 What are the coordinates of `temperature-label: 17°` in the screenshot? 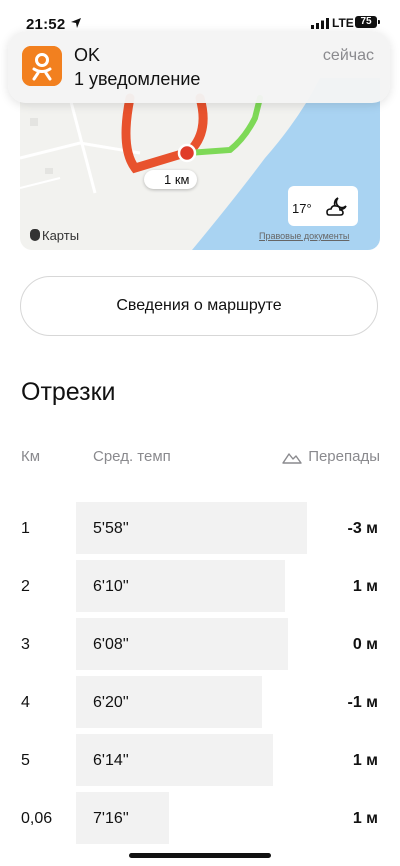 It's located at (302, 208).